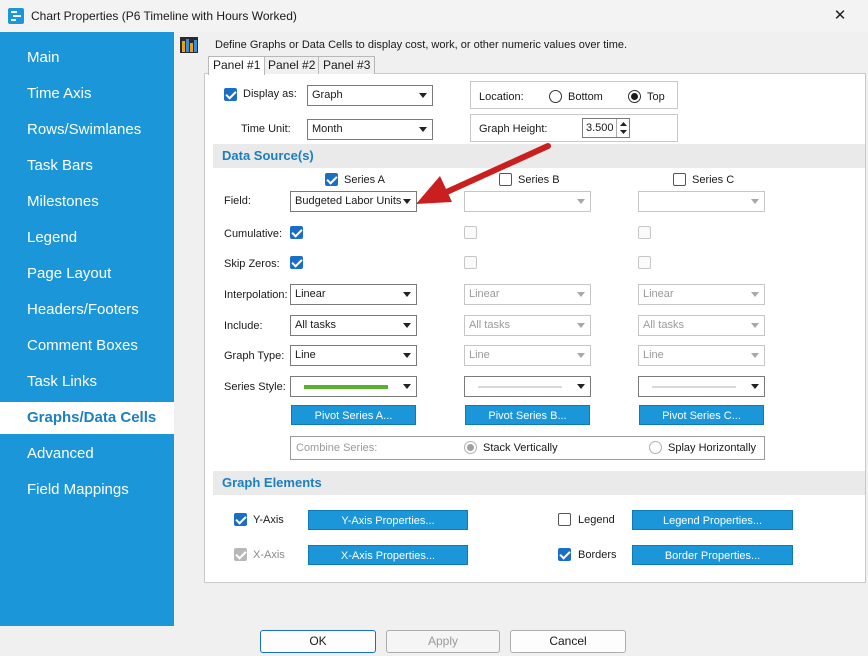 The image size is (868, 656). I want to click on series-b-style-swatch, so click(520, 387).